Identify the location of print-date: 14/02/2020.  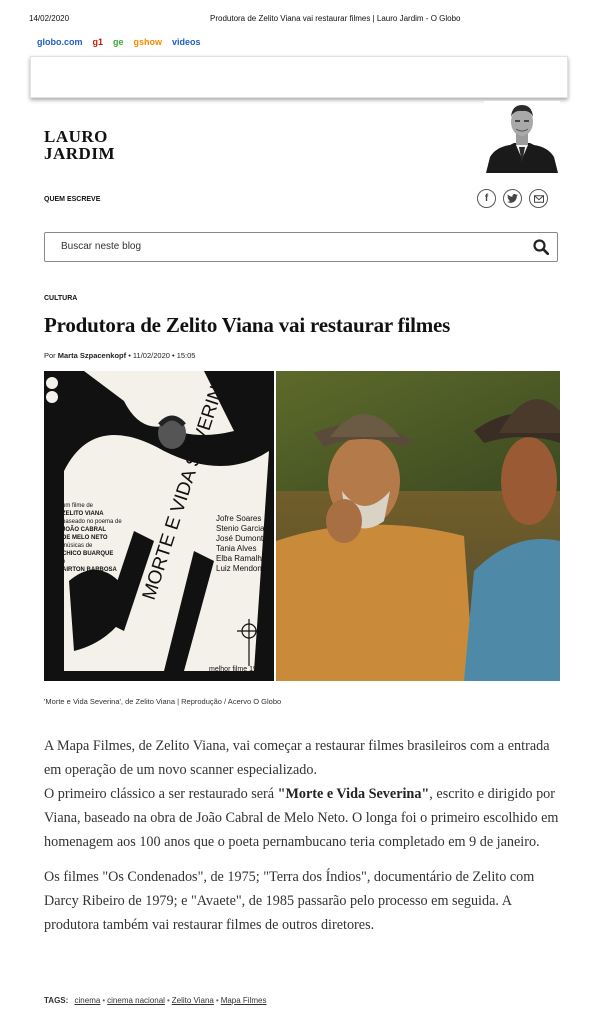
(49, 18).